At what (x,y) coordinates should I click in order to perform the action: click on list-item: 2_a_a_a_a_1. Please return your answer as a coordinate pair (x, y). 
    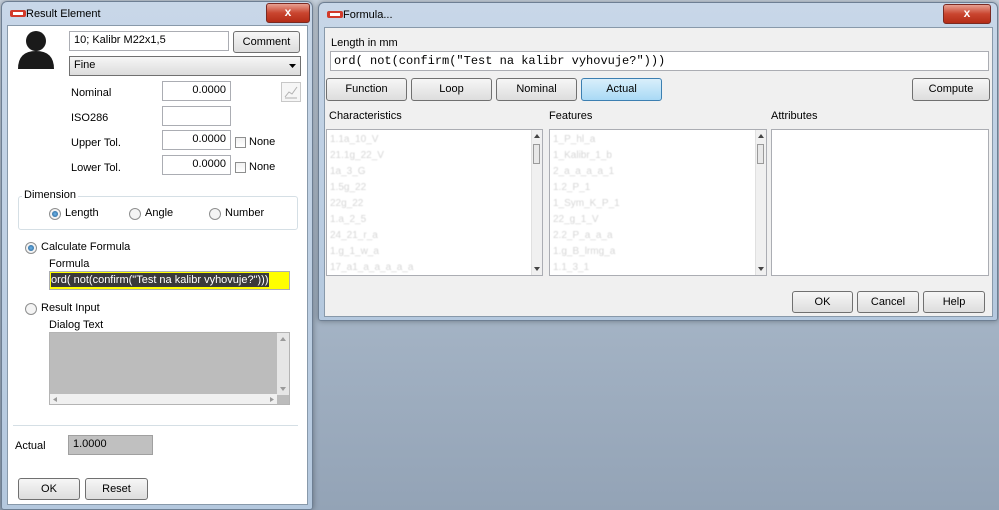
    Looking at the image, I should click on (583, 171).